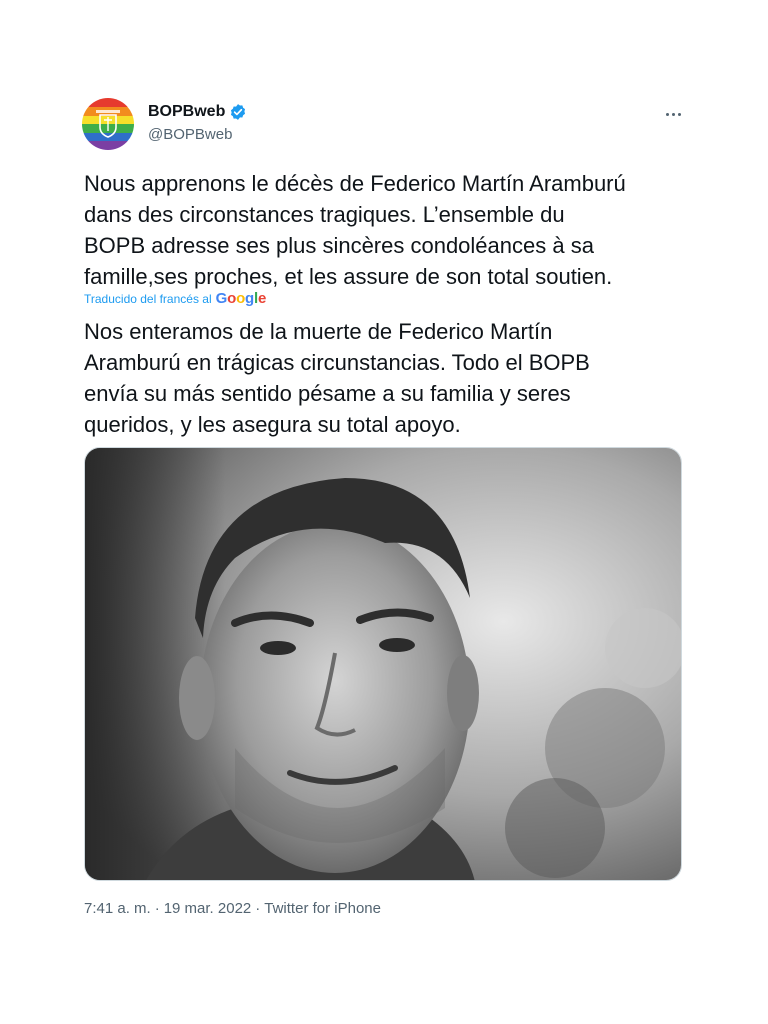 This screenshot has height=1024, width=768. I want to click on author-handle: @BOPBweb, so click(190, 134).